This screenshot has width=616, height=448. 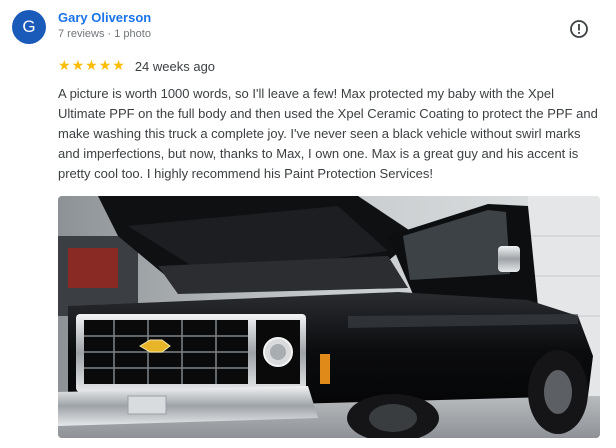 I want to click on rating-row: ★ ★ ★ ★ ★ 24 weeks ago, so click(x=136, y=66).